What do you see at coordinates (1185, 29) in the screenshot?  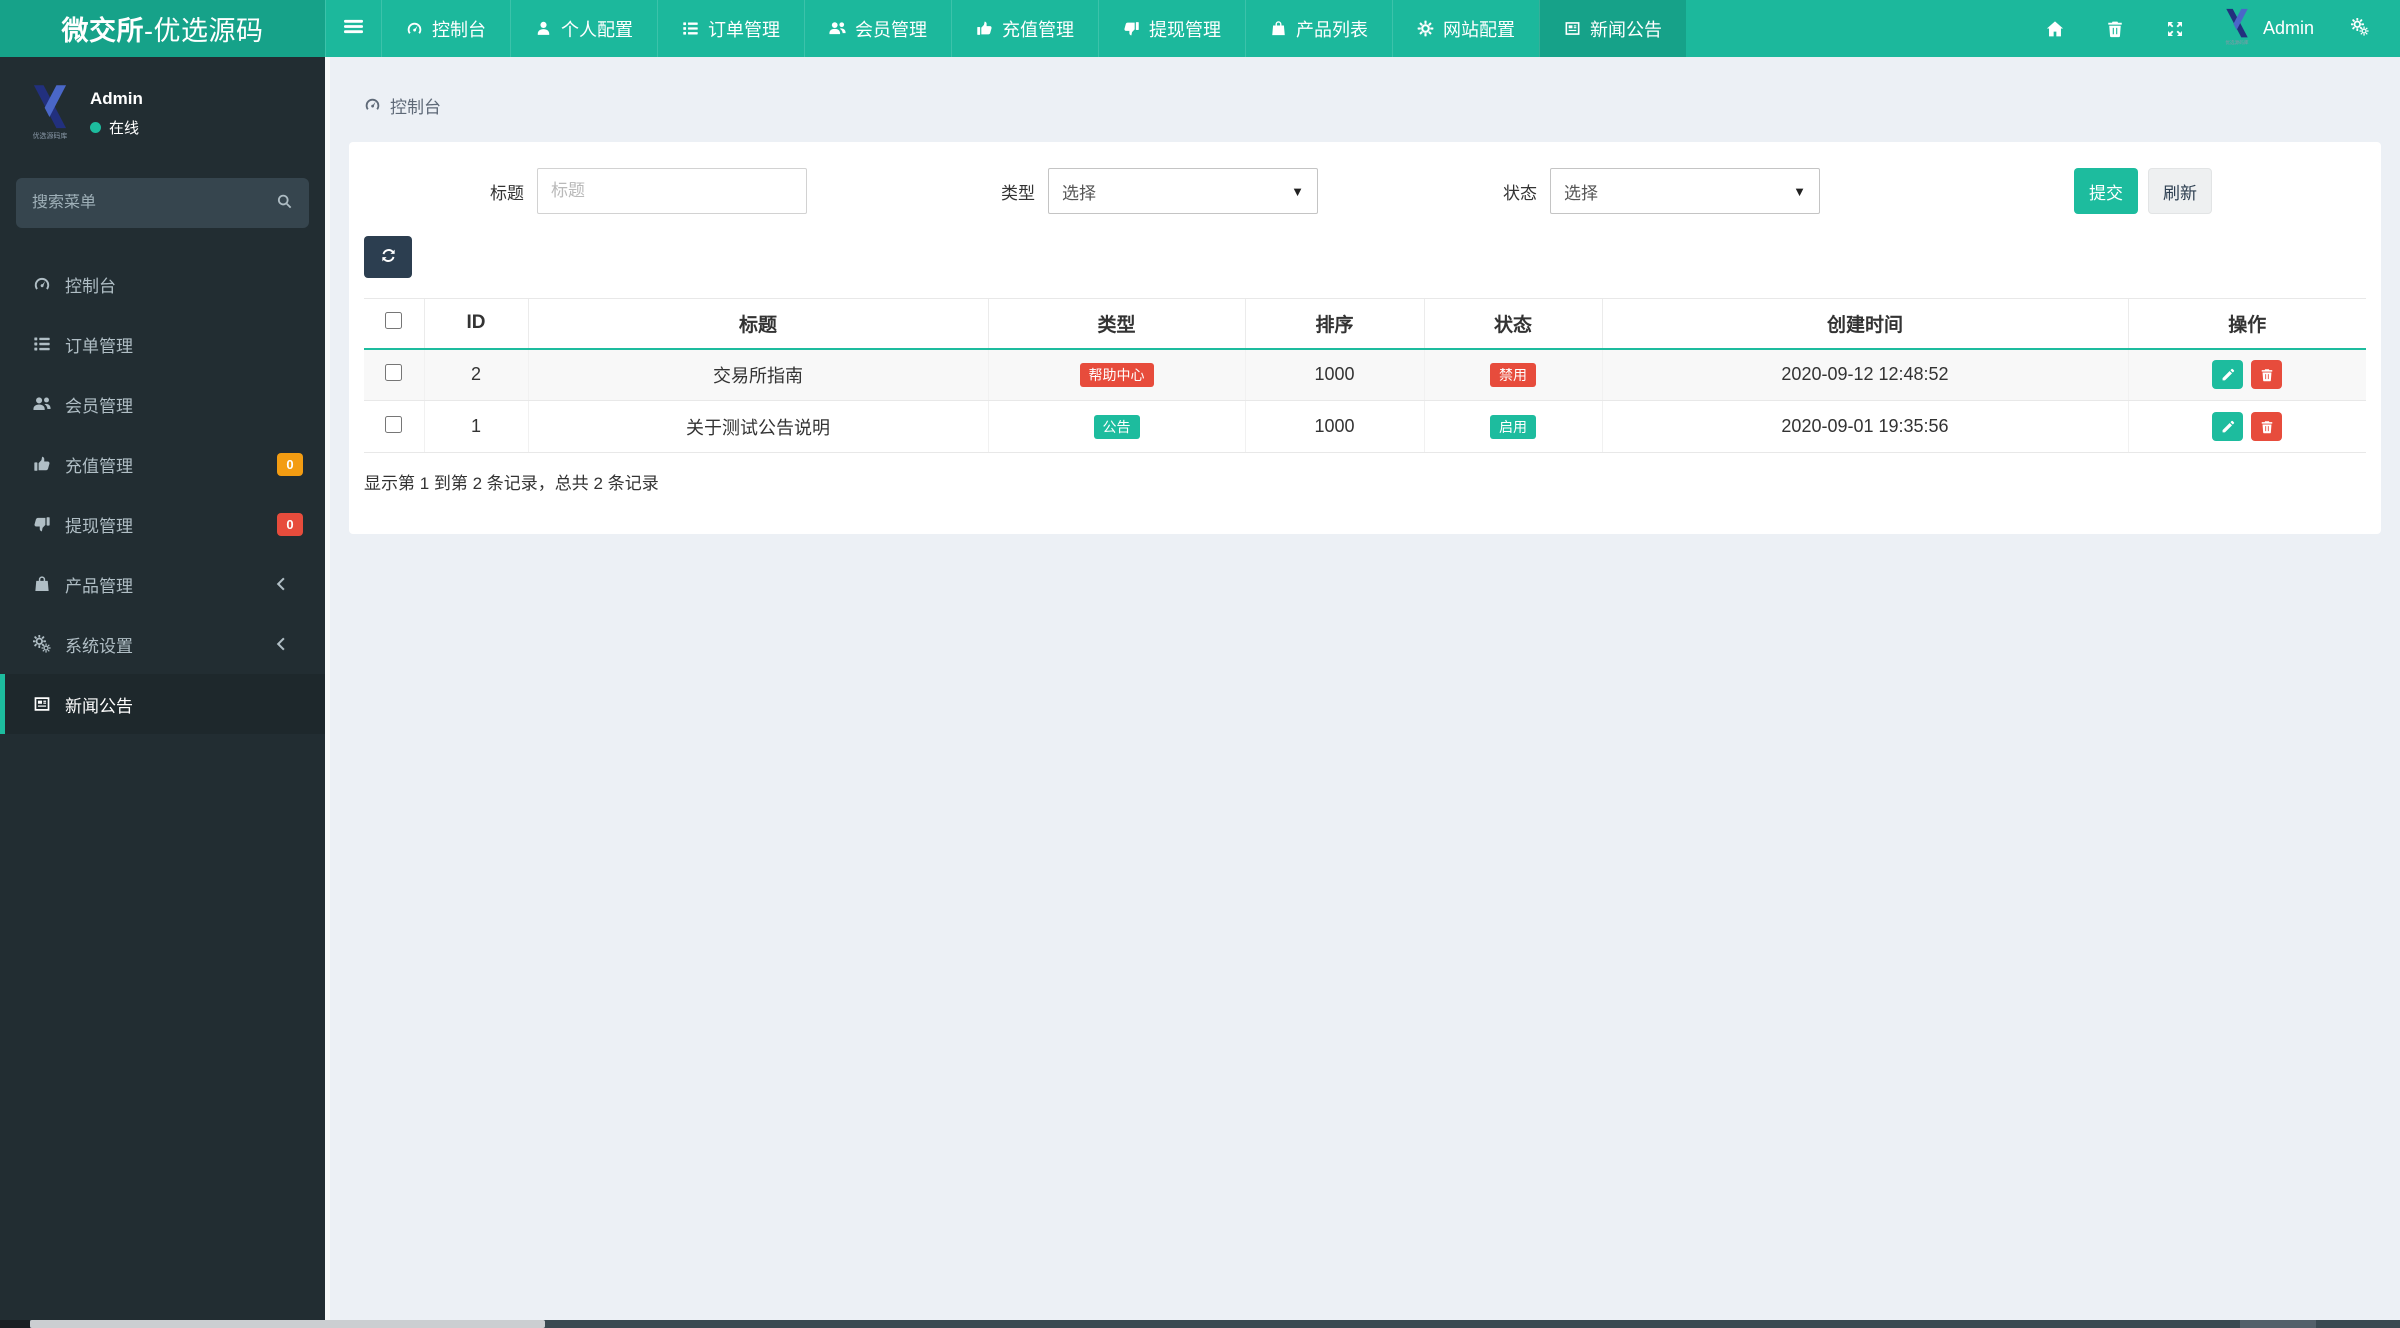 I see `topnav-item-label: 提现管理` at bounding box center [1185, 29].